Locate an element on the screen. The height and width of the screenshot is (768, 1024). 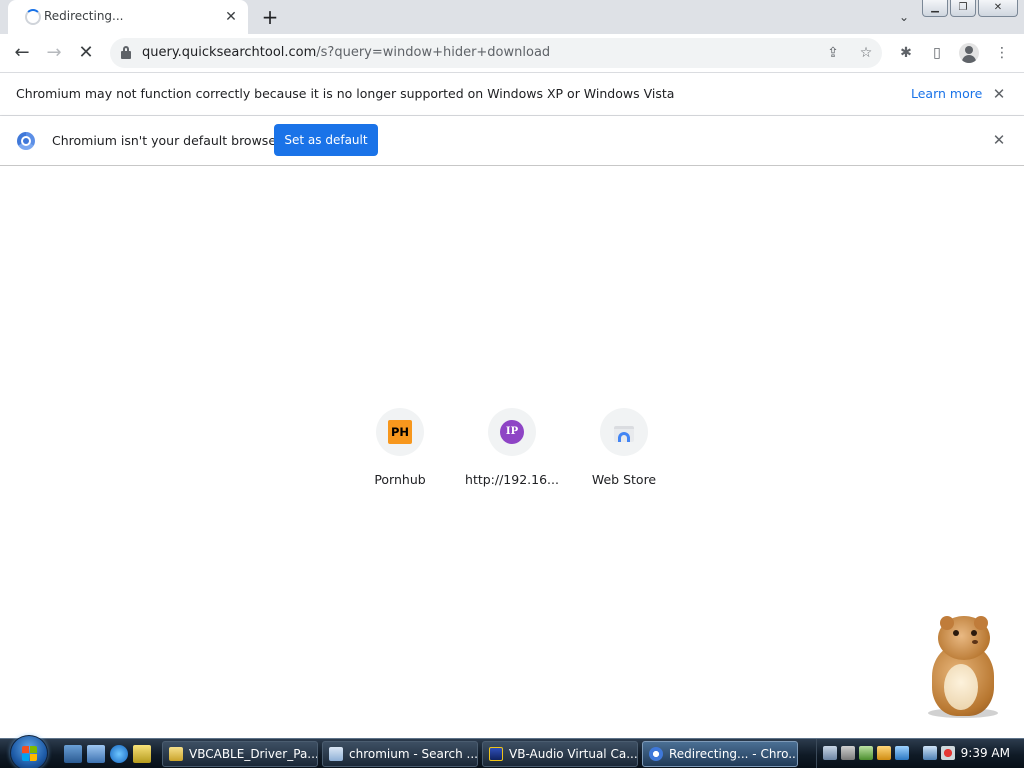
minimize-button: ▁ is located at coordinates (935, 8).